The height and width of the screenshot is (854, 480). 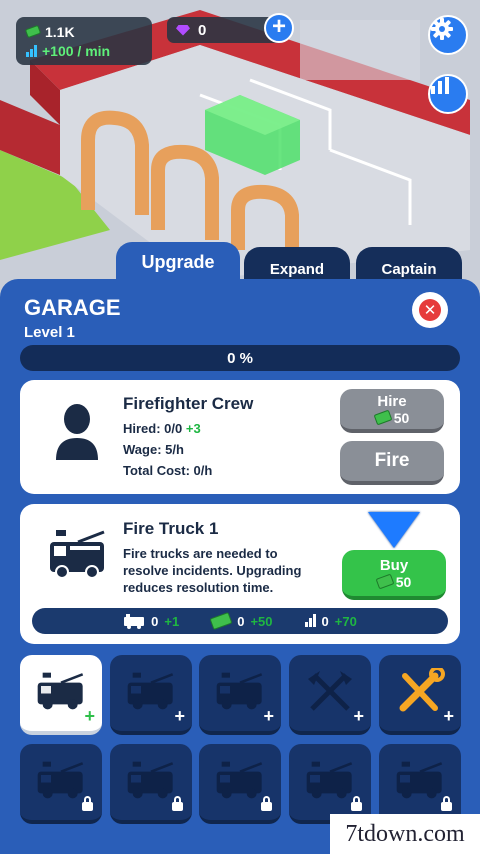 What do you see at coordinates (345, 621) in the screenshot?
I see `stat-power-bonus: +70` at bounding box center [345, 621].